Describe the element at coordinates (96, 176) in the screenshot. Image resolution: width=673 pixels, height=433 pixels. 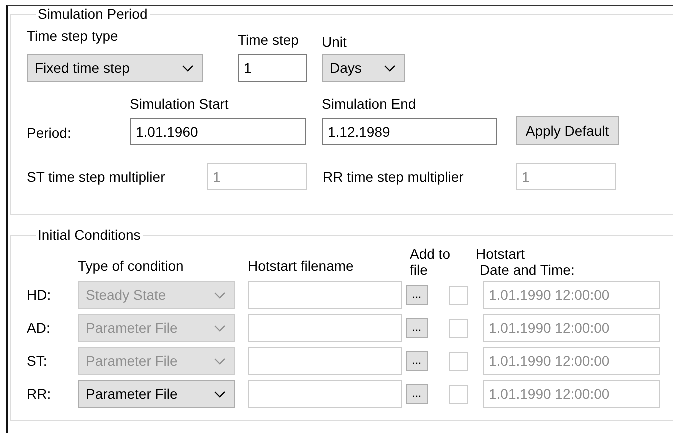
I see `field-label: ST time step multiplier` at that location.